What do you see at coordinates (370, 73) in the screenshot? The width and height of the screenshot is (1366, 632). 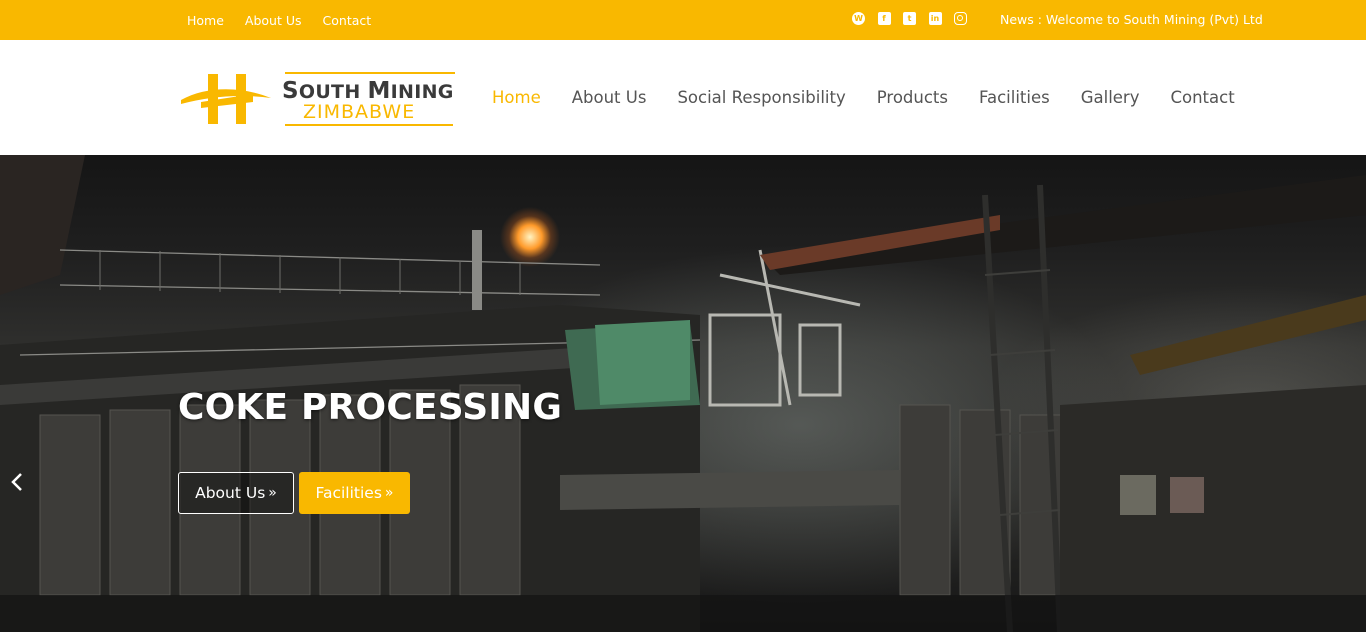 I see `logo-rule-top` at bounding box center [370, 73].